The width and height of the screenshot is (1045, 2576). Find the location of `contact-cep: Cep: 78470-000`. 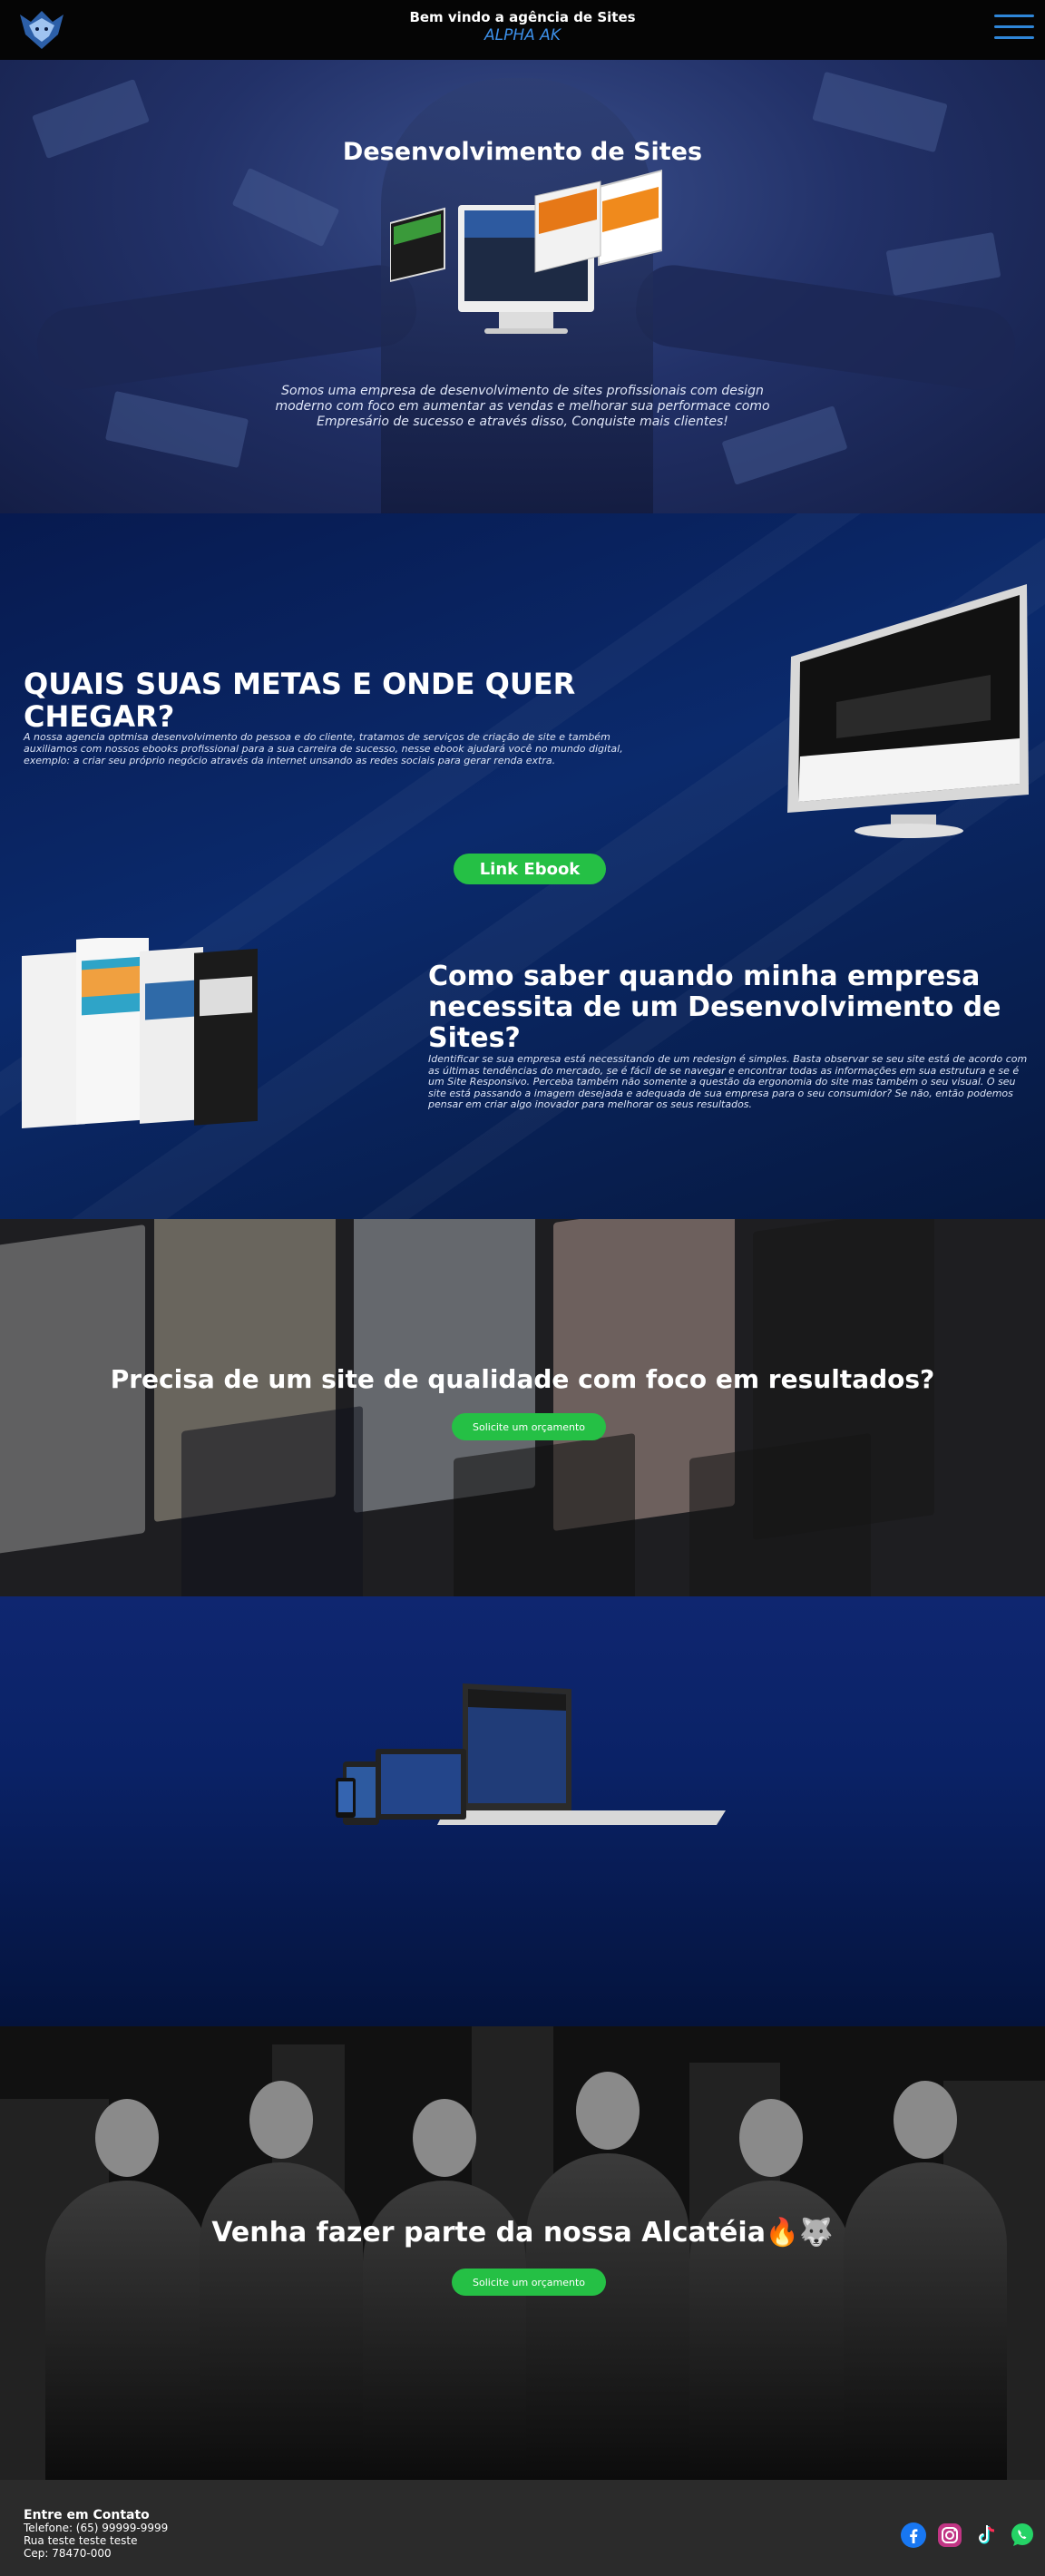

contact-cep: Cep: 78470-000 is located at coordinates (68, 2553).